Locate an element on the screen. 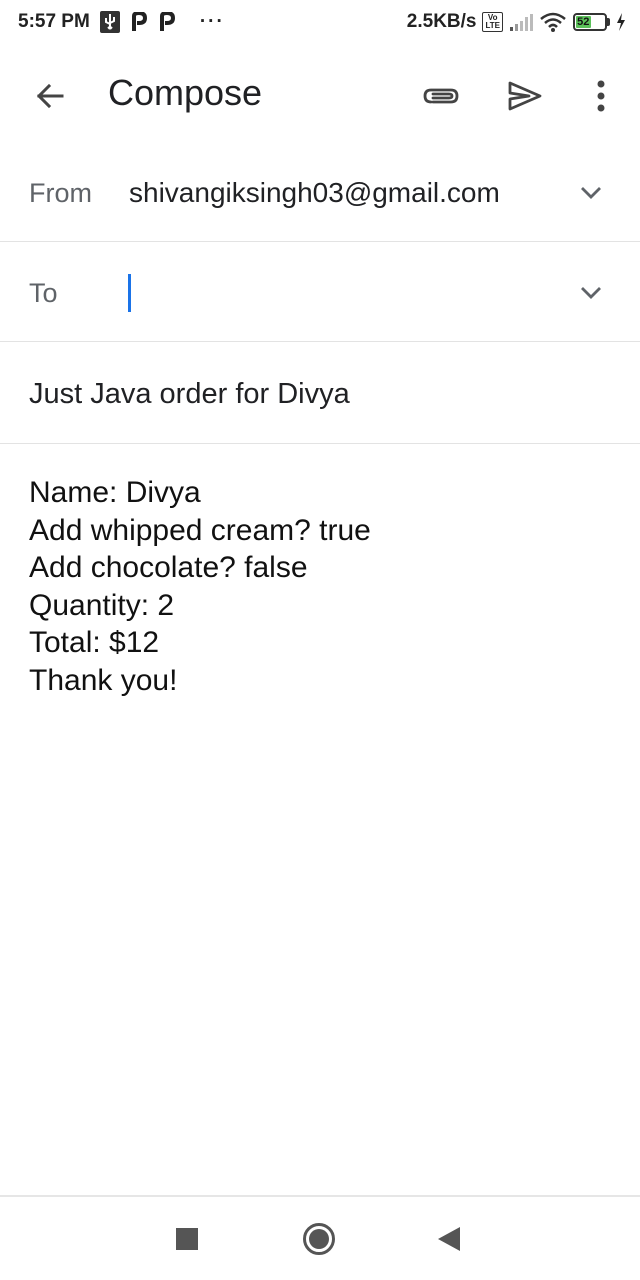 Image resolution: width=640 pixels, height=1280 pixels. from-label: From is located at coordinates (60, 193).